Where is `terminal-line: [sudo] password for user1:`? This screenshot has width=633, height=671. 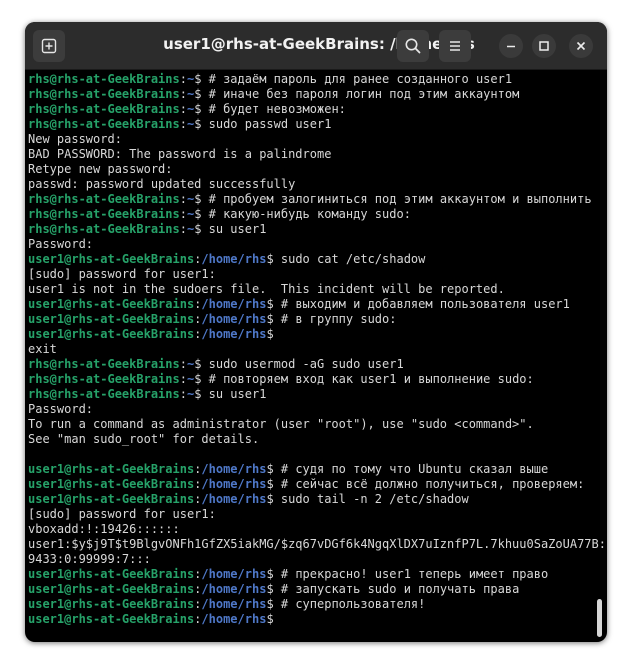
terminal-line: [sudo] password for user1: is located at coordinates (315, 514).